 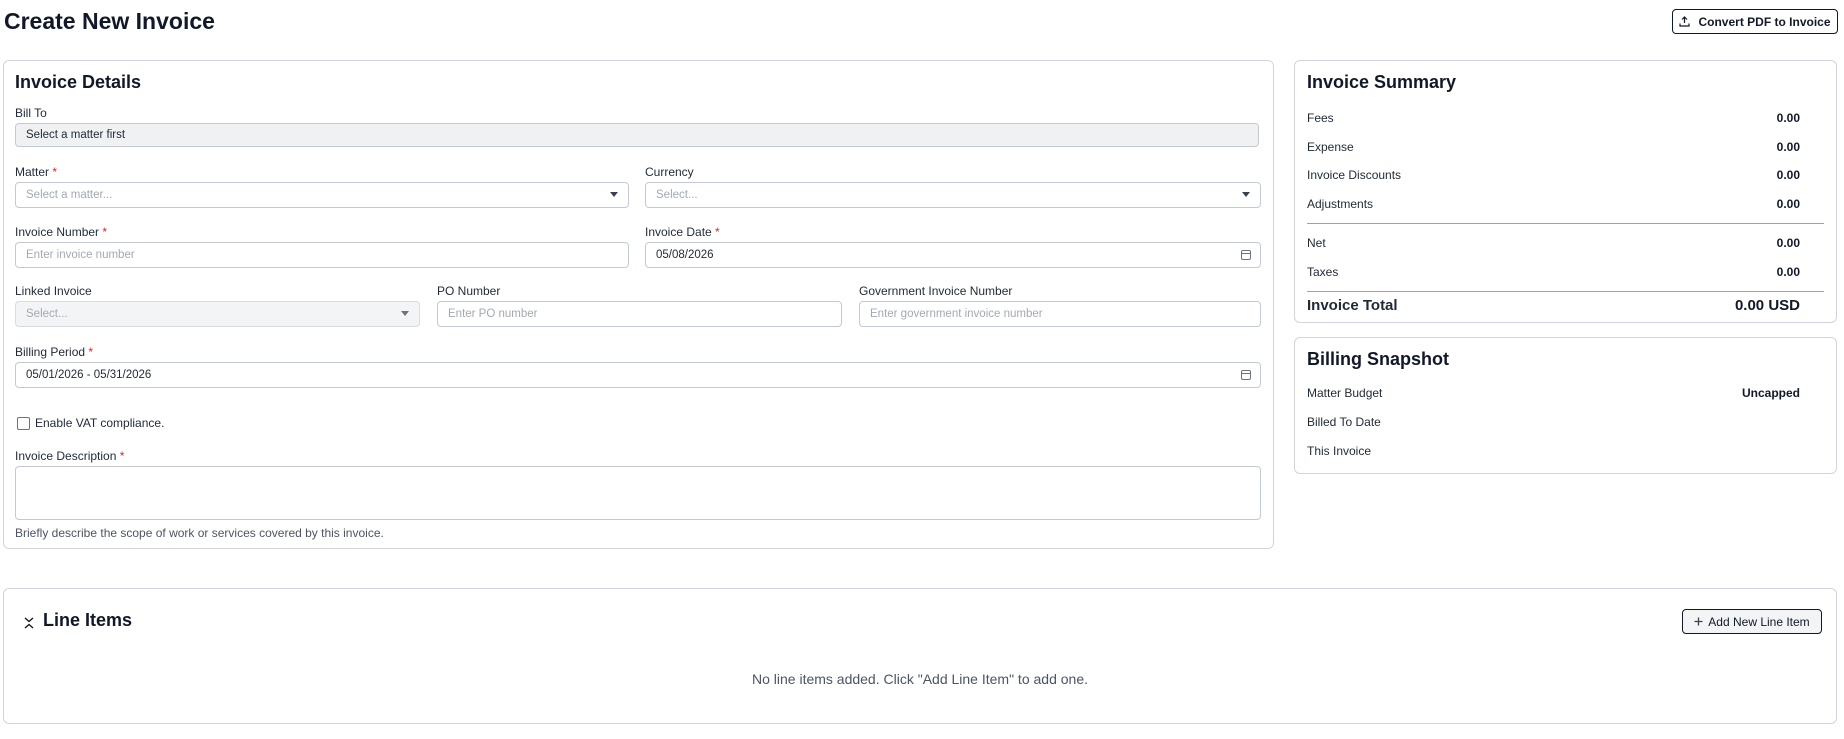 I want to click on invoice-number-input, so click(x=322, y=255).